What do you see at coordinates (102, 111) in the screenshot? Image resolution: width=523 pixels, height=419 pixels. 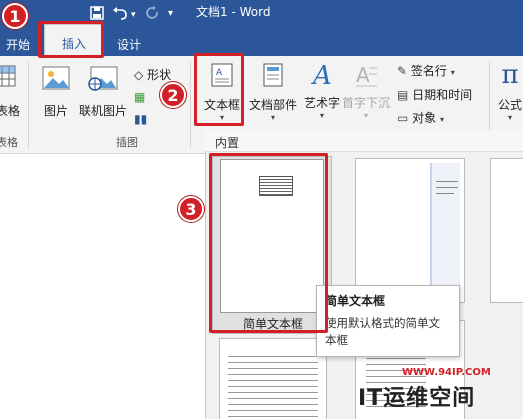 I see `online-picture-label: 联机图片` at bounding box center [102, 111].